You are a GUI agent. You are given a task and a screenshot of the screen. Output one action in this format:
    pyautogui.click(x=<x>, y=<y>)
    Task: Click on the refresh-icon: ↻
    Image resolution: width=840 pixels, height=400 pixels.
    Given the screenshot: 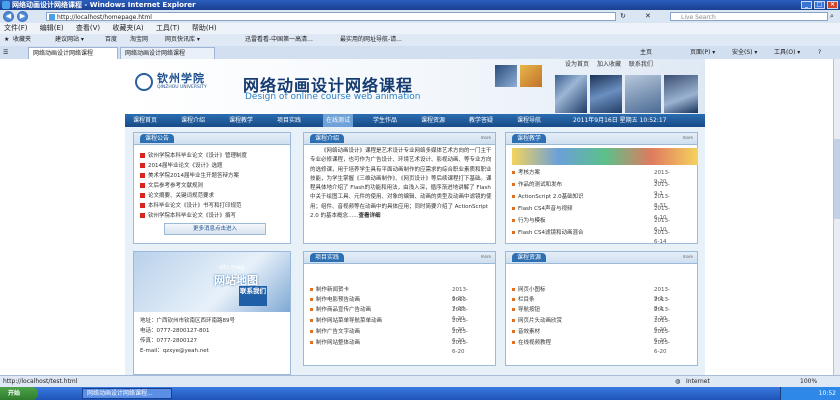 What is the action you would take?
    pyautogui.click(x=623, y=16)
    